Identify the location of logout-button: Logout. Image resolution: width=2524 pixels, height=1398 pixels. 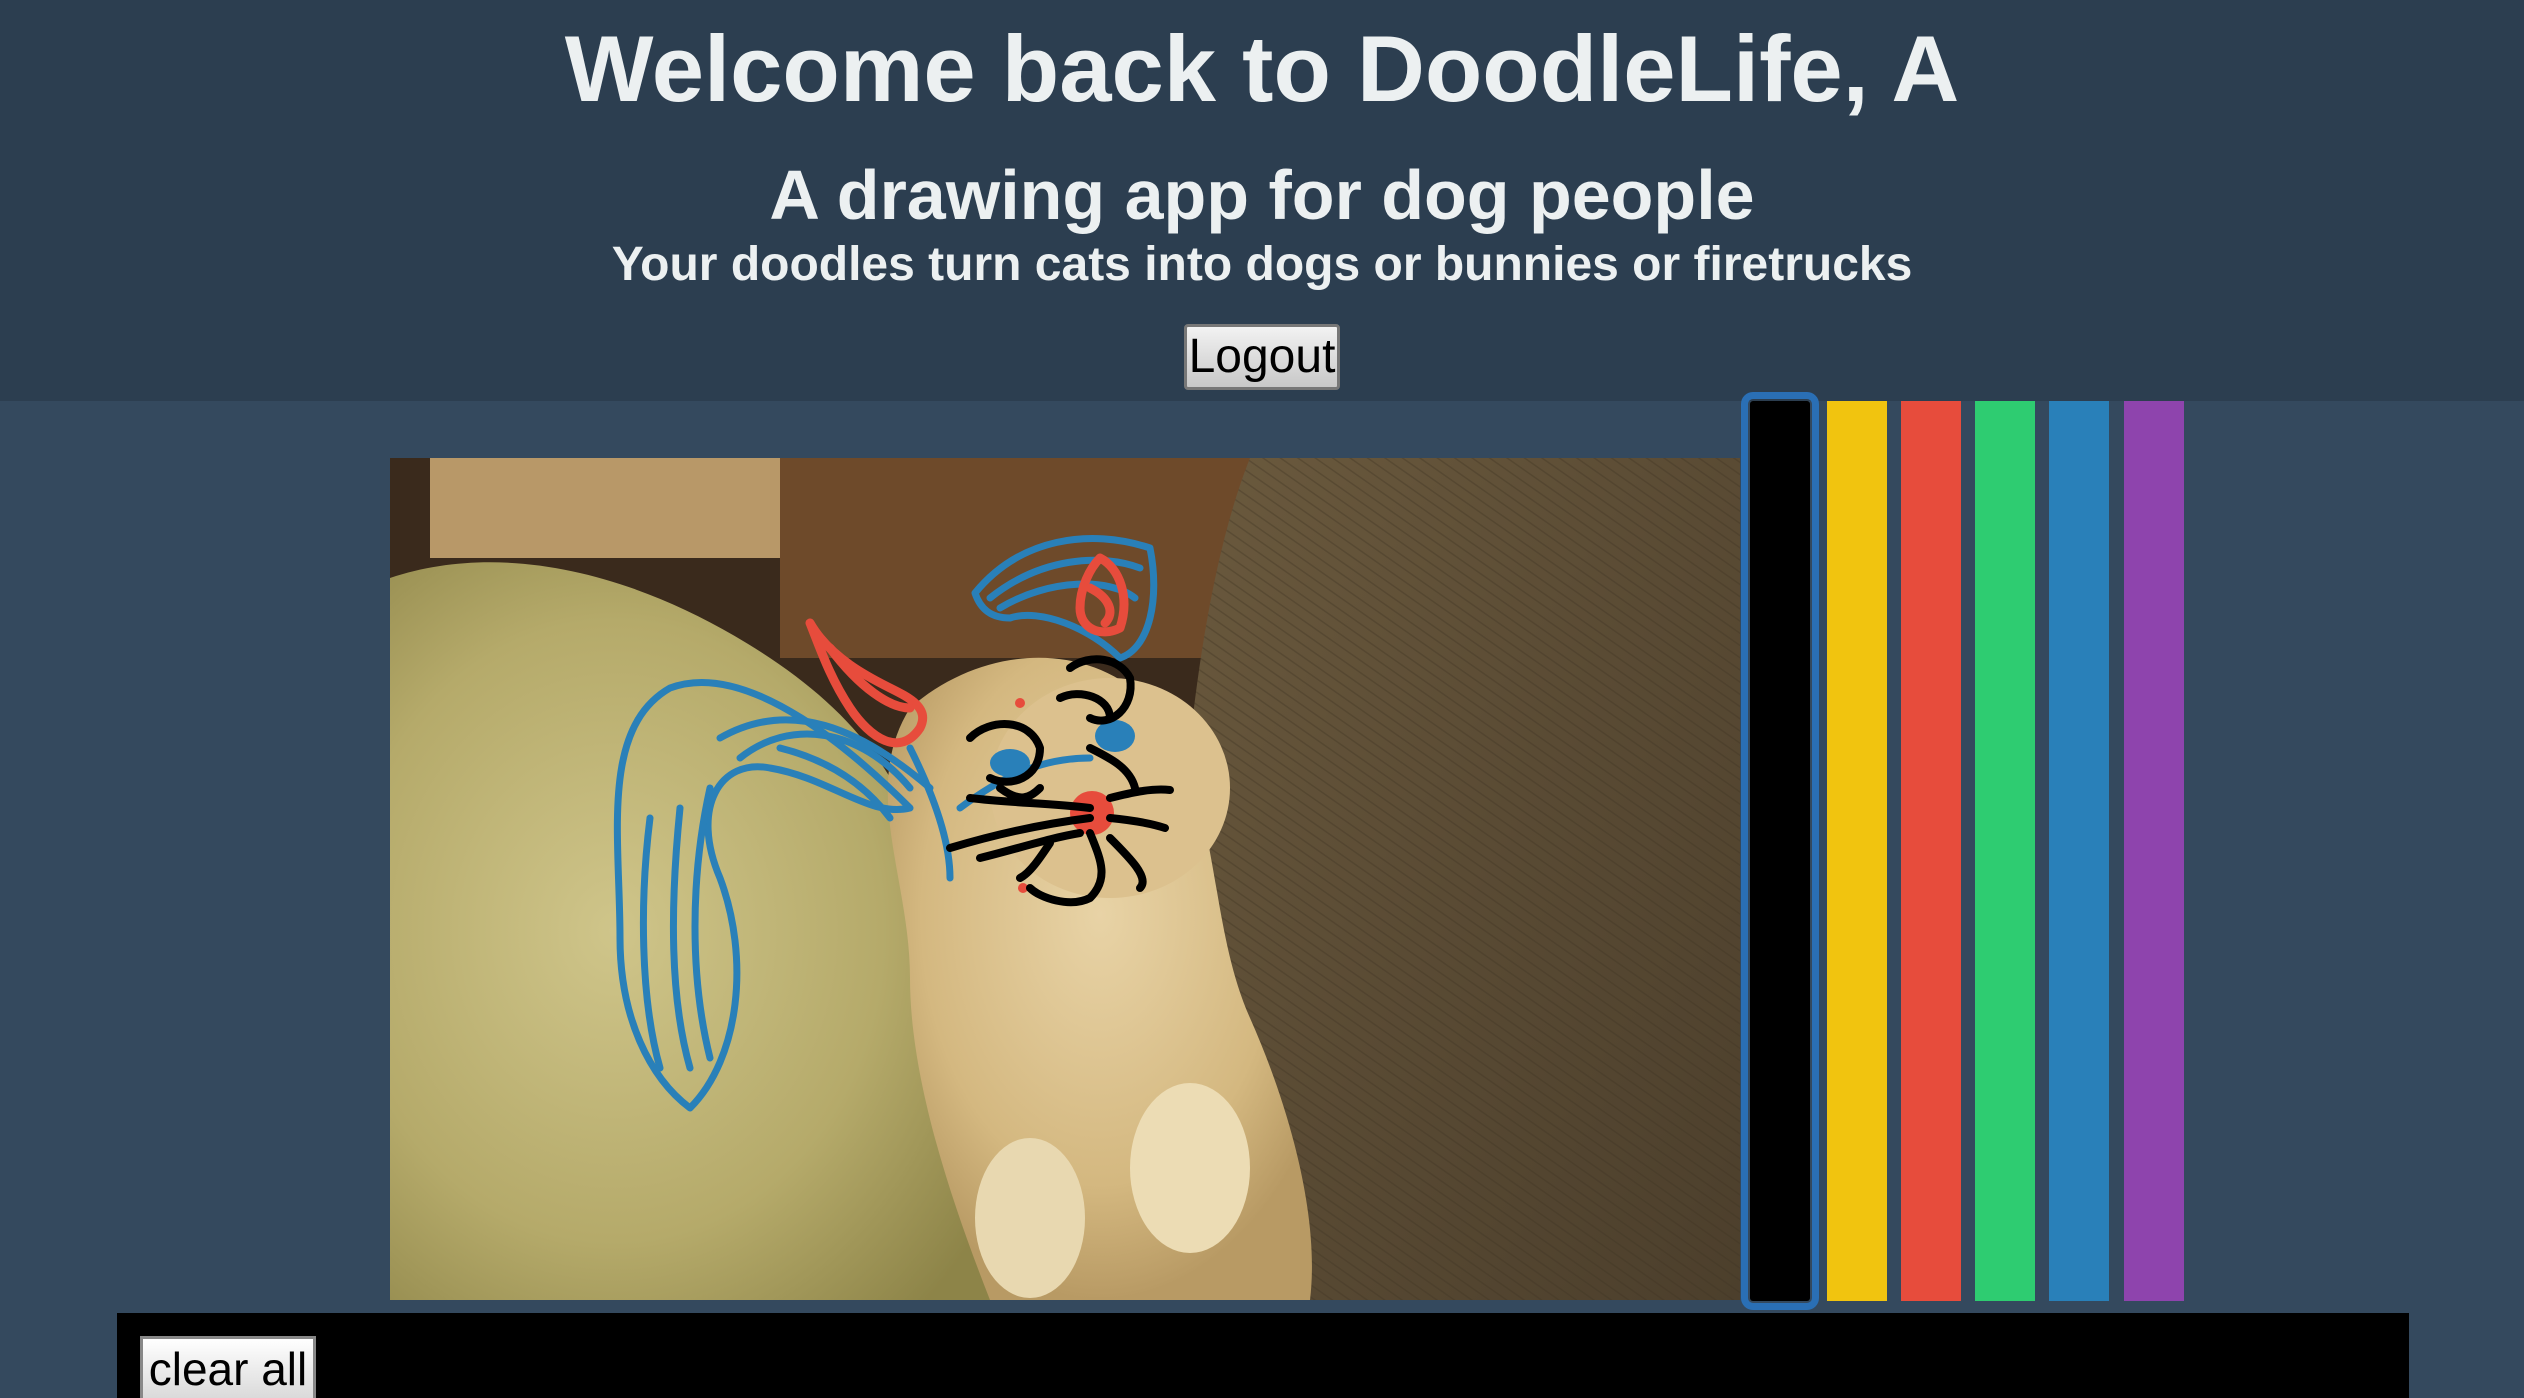
(1262, 357).